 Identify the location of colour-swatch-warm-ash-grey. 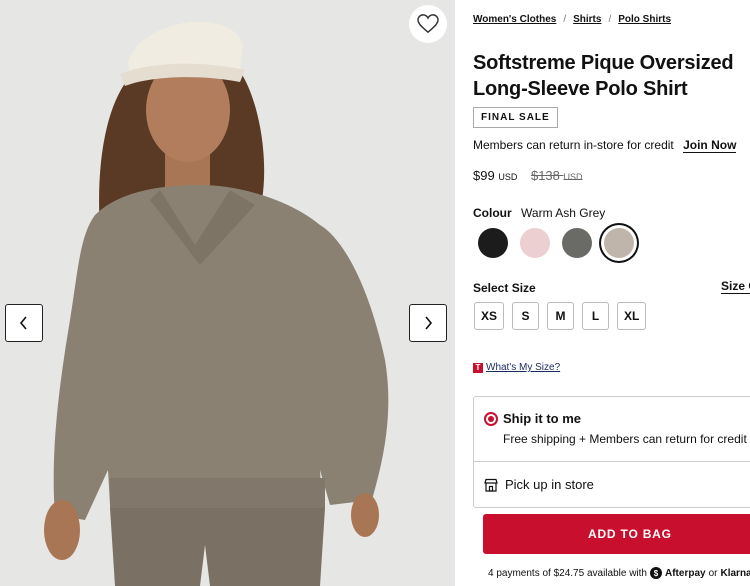
(619, 243).